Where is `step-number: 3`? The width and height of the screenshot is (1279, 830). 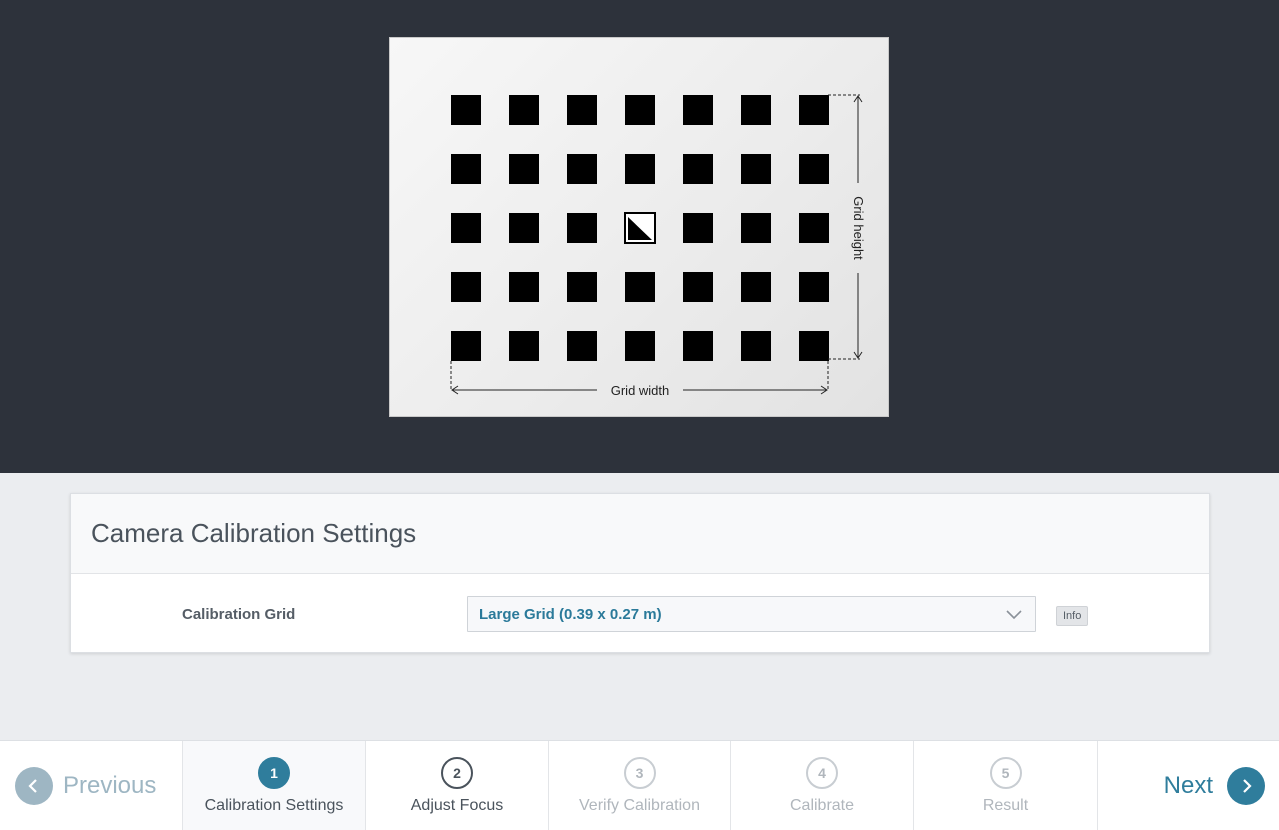 step-number: 3 is located at coordinates (639, 773).